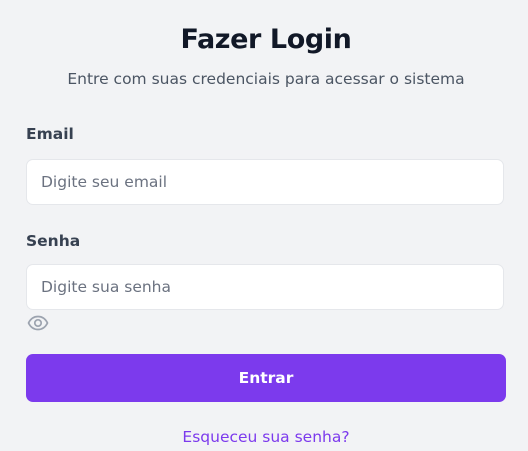 This screenshot has width=528, height=451. Describe the element at coordinates (265, 182) in the screenshot. I see `email-field` at that location.